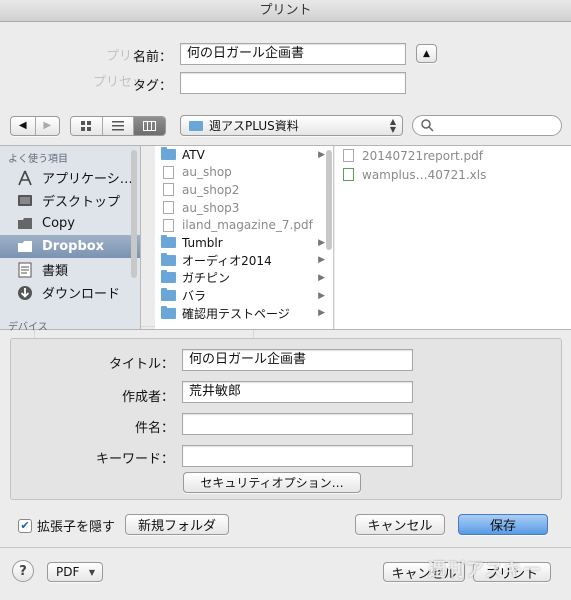 The width and height of the screenshot is (571, 600). Describe the element at coordinates (424, 174) in the screenshot. I see `item-name: wamplus…40721.xls` at that location.